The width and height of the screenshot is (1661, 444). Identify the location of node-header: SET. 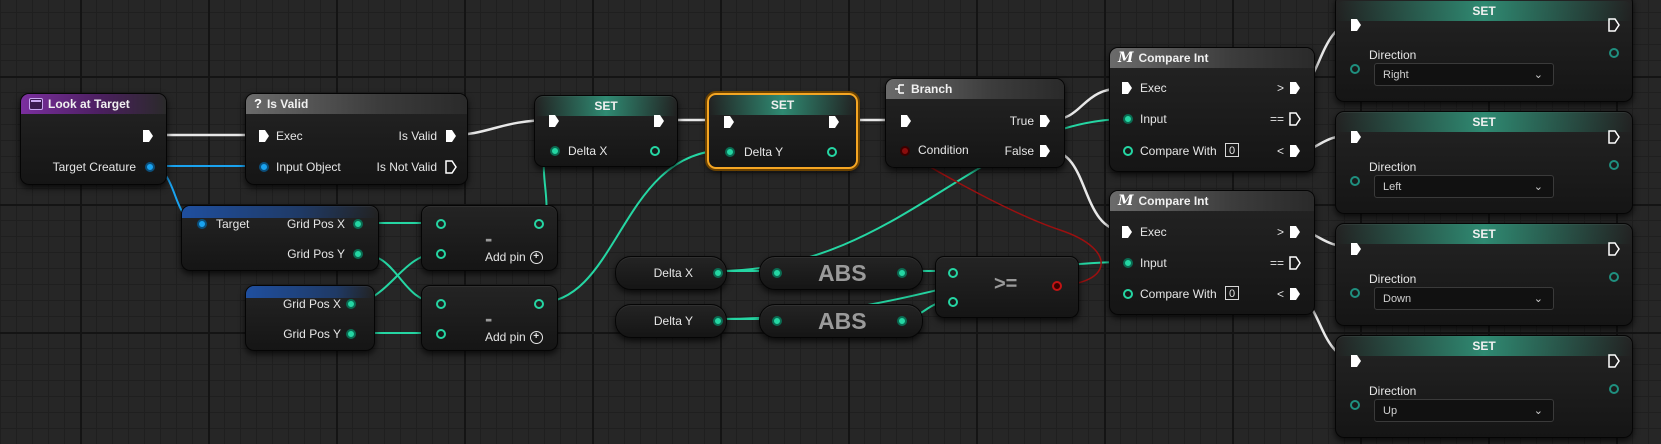
(782, 105).